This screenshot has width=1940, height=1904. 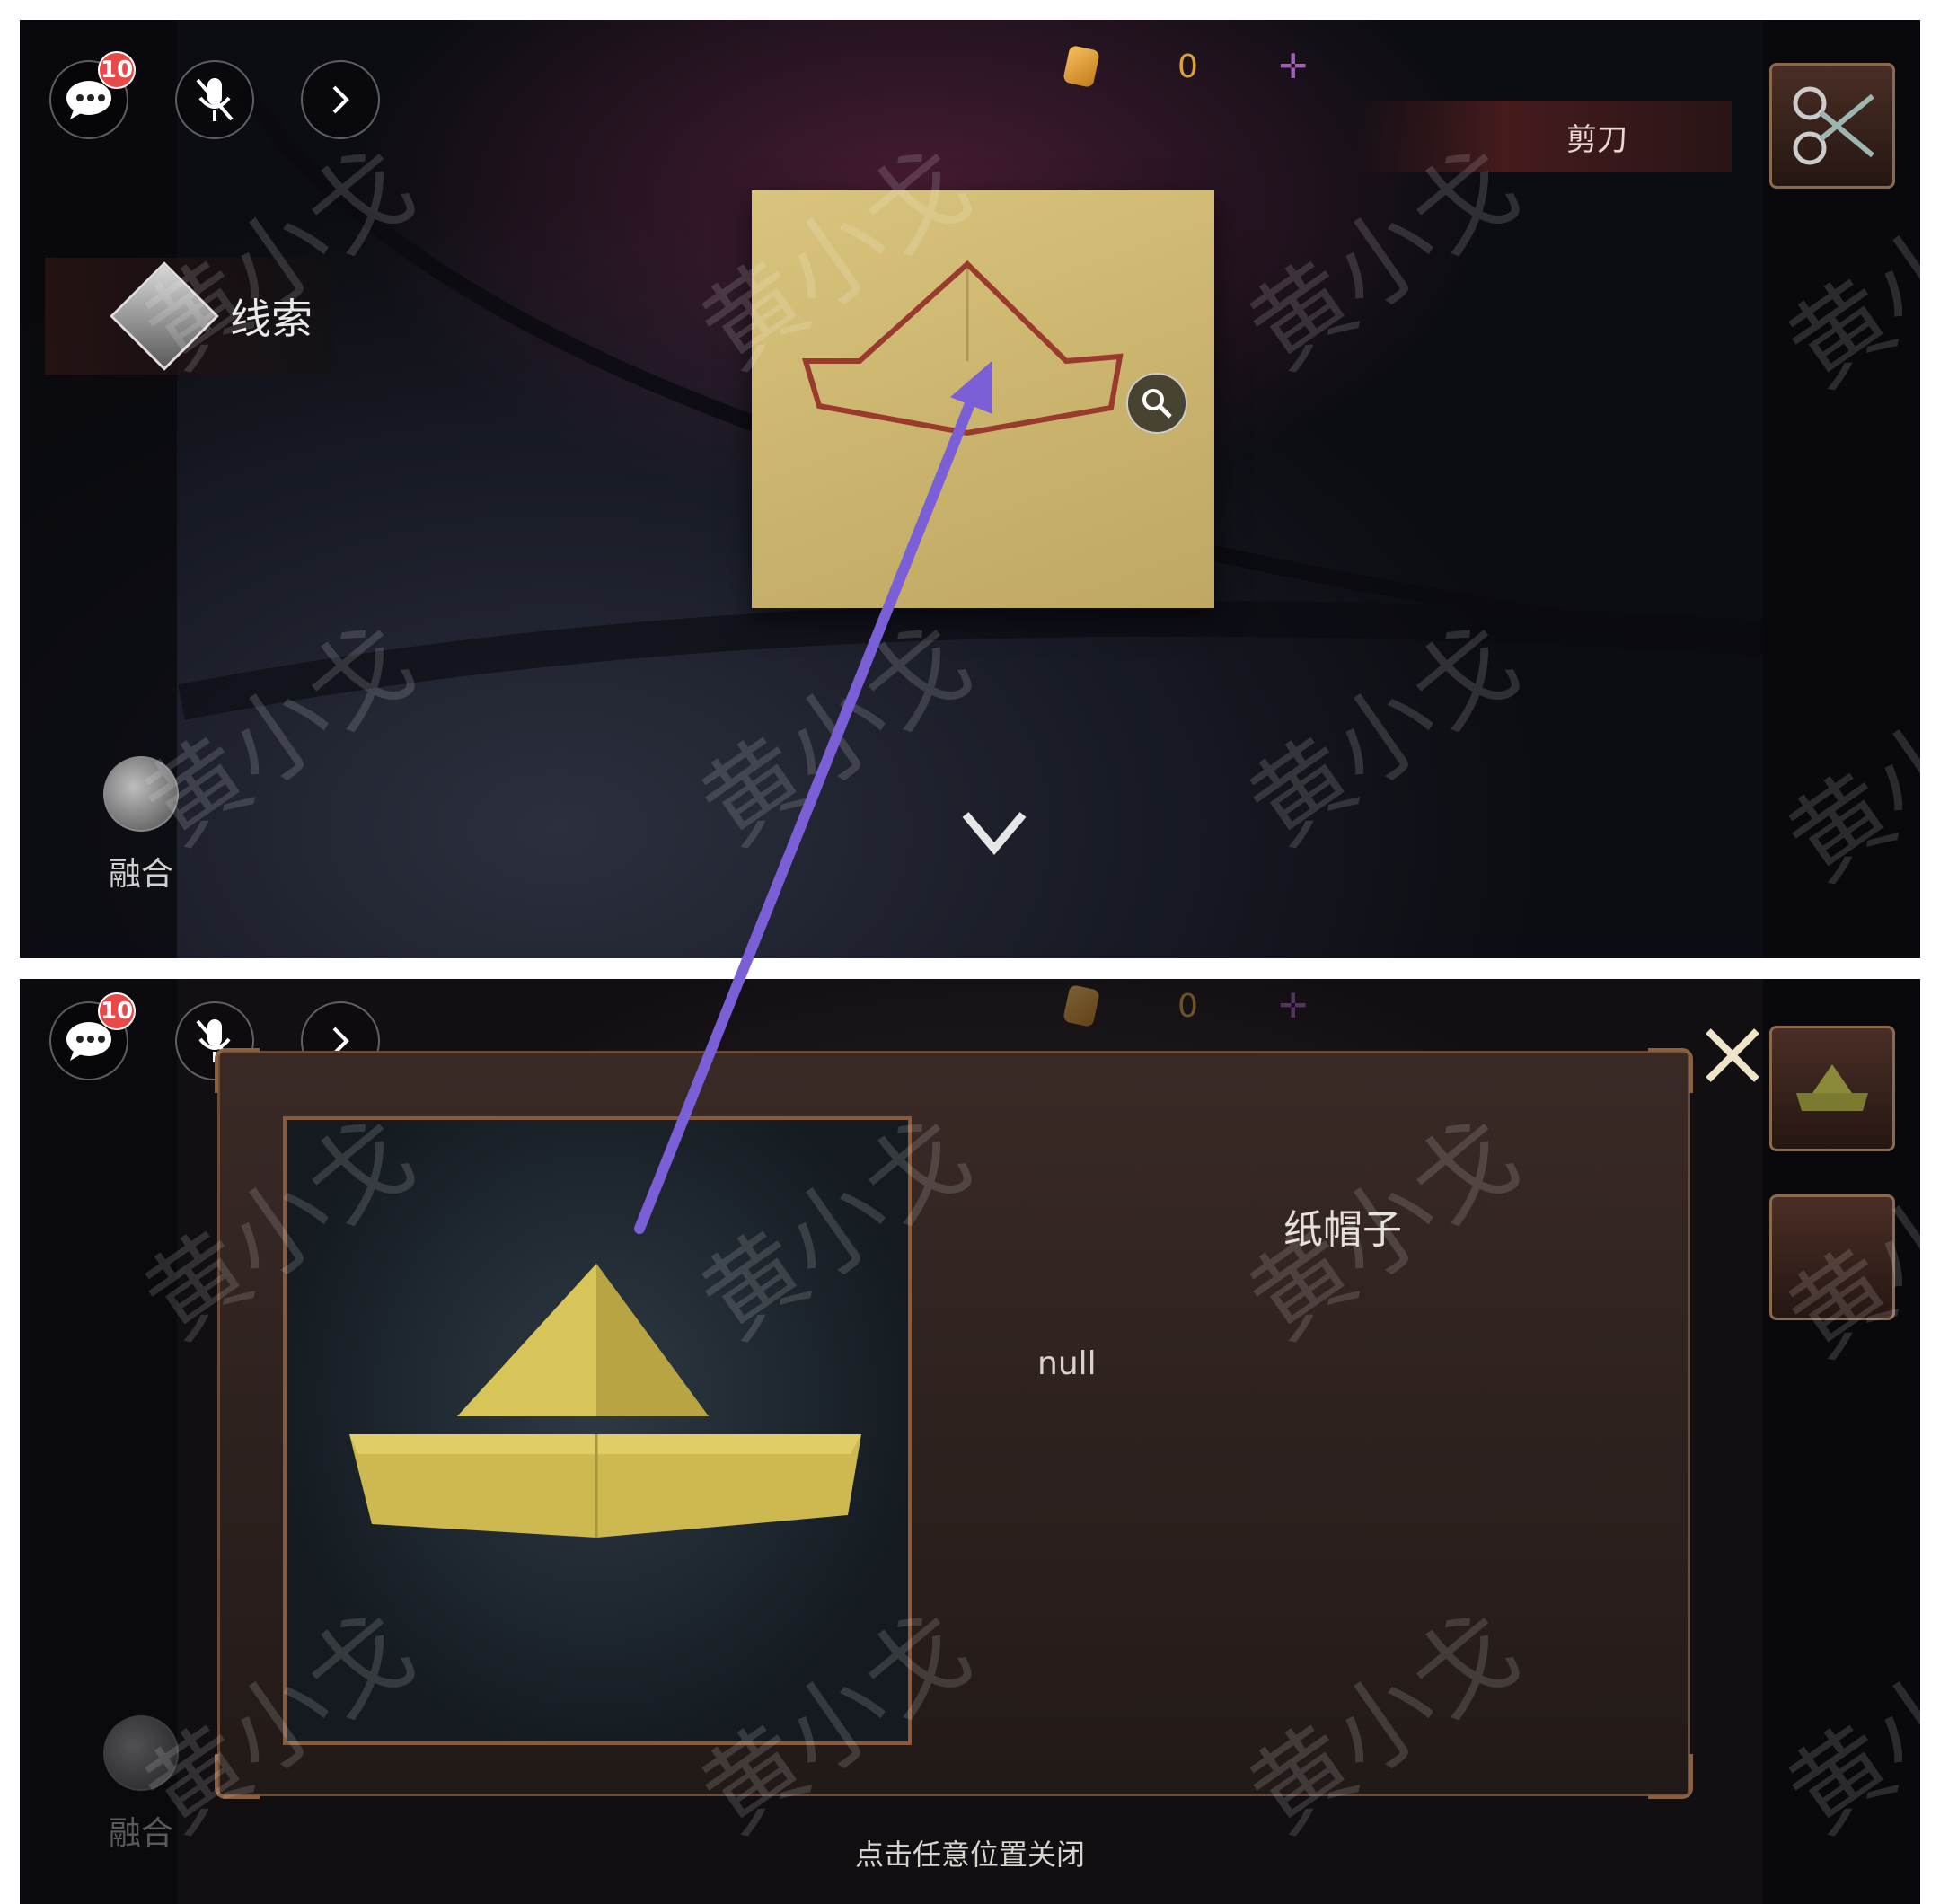 I want to click on scissors-icon, so click(x=1833, y=125).